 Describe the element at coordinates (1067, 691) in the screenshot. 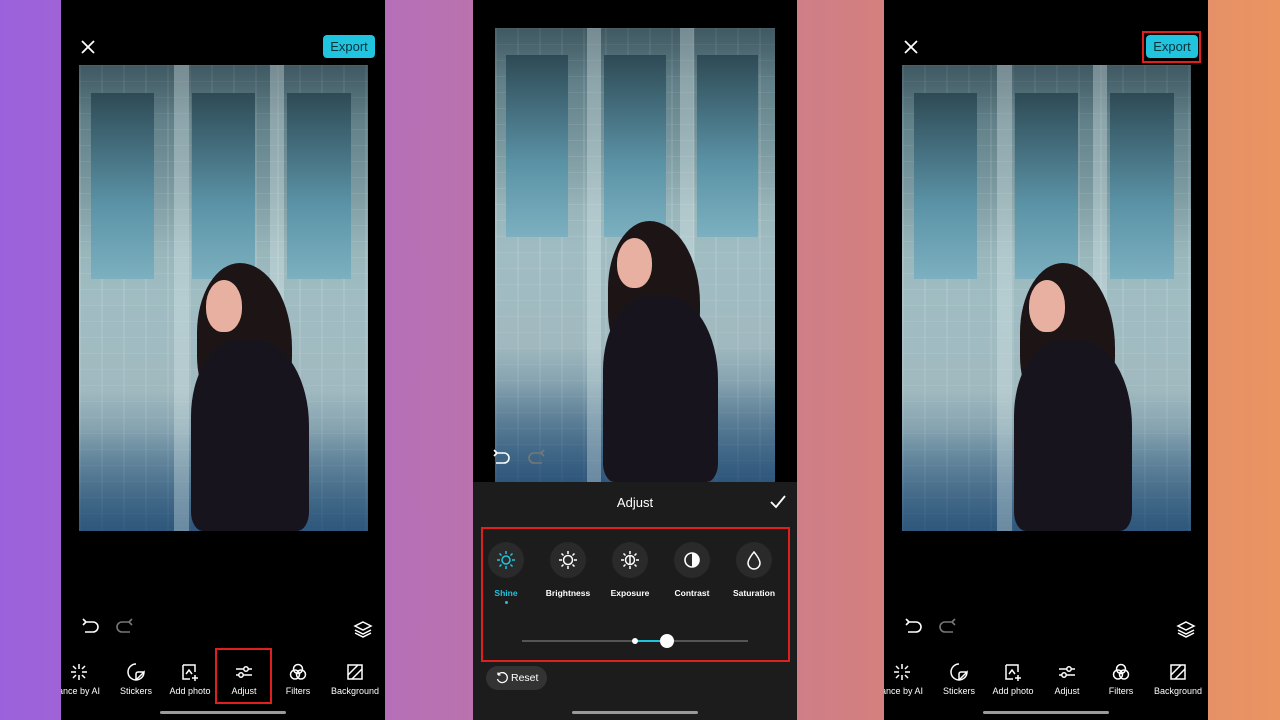

I see `tool-label: Adjust` at that location.